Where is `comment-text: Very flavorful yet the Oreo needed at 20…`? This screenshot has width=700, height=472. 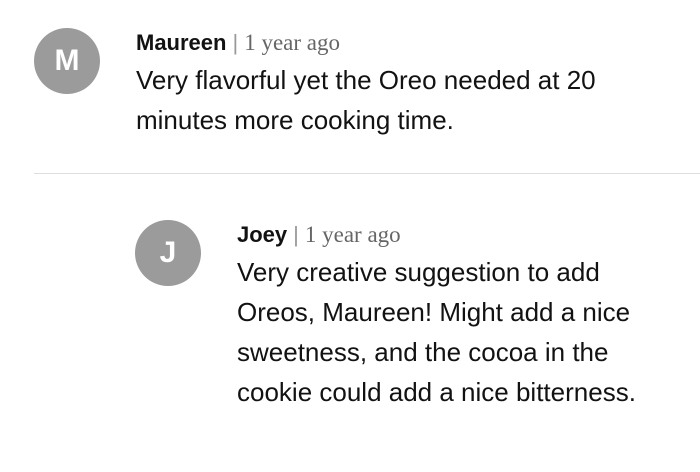
comment-text: Very flavorful yet the Oreo needed at 20… is located at coordinates (366, 100).